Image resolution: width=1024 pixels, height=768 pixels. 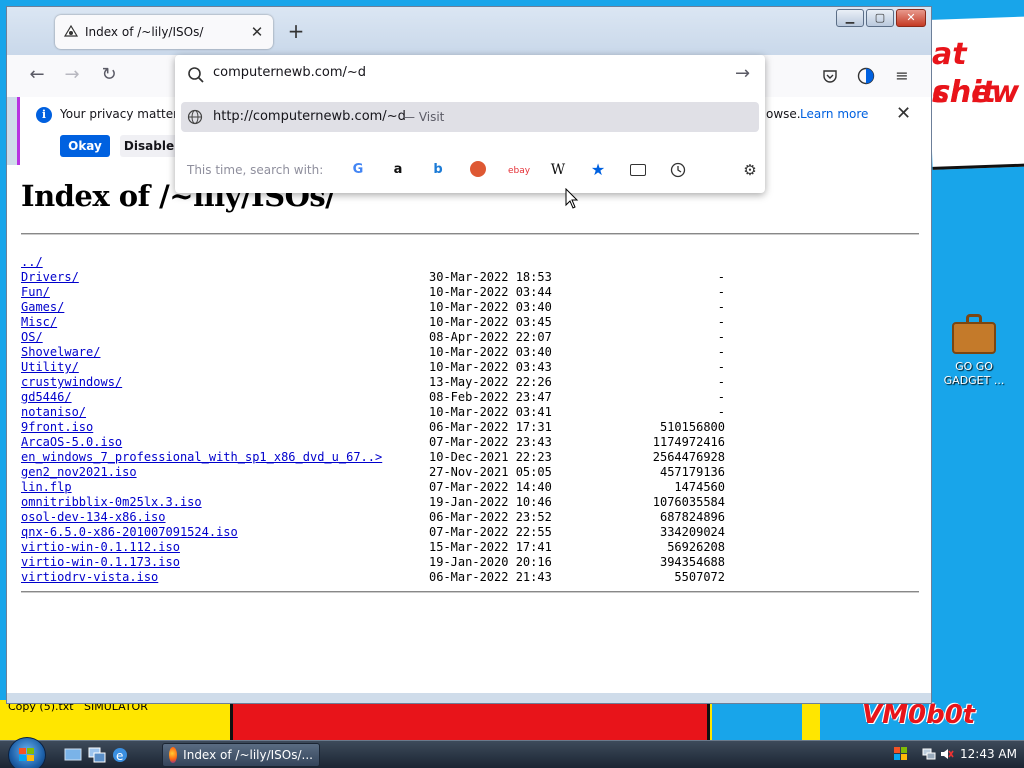 What do you see at coordinates (50, 367) in the screenshot?
I see `listing-link: Utility/` at bounding box center [50, 367].